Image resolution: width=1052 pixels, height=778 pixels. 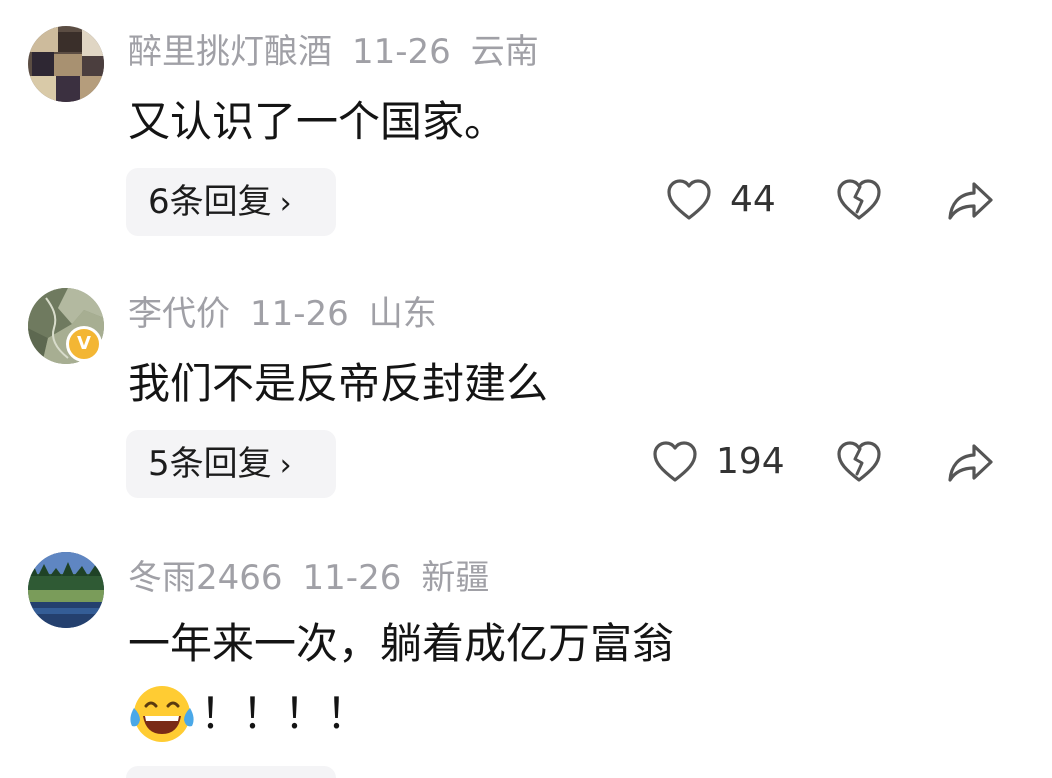 What do you see at coordinates (179, 314) in the screenshot?
I see `username: 李代价` at bounding box center [179, 314].